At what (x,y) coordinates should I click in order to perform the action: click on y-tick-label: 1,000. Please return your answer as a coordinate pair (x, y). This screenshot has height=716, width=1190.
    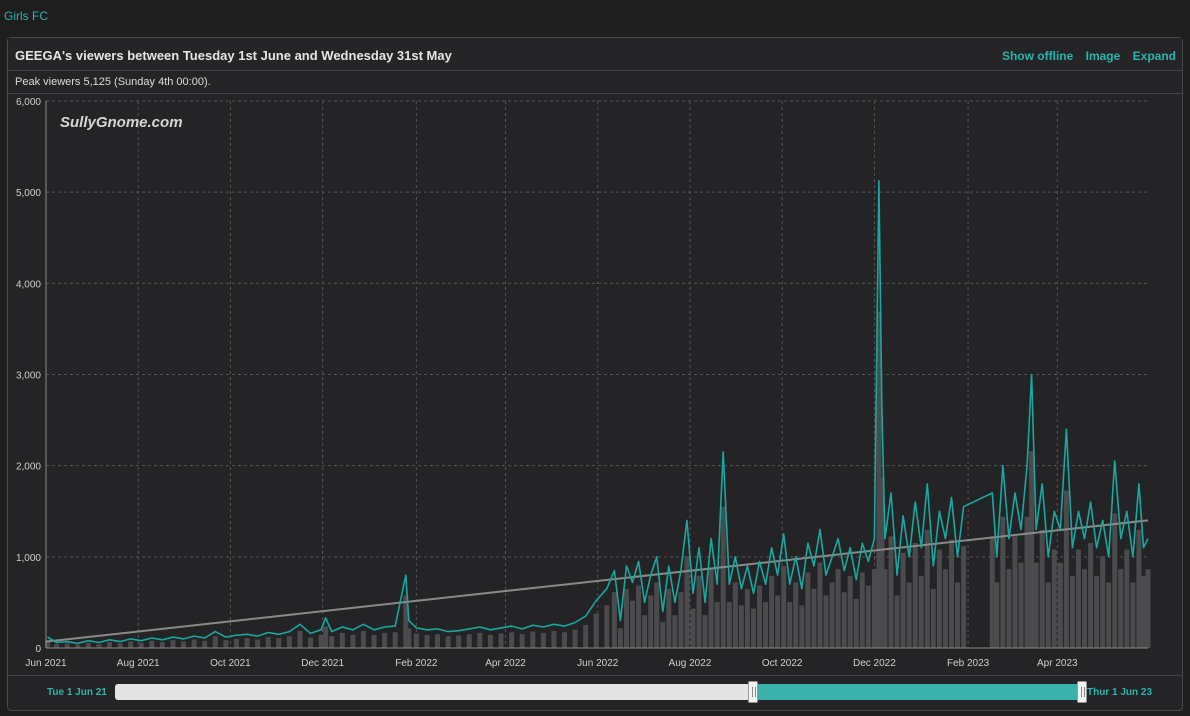
    Looking at the image, I should click on (28, 558).